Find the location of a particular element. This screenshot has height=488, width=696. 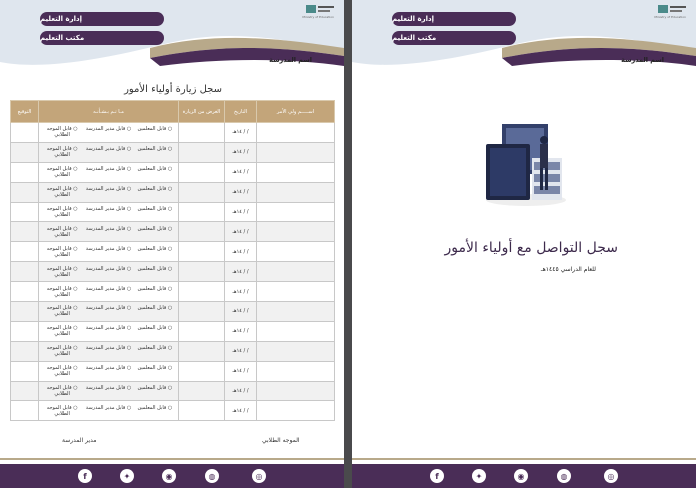

instagram-icon: ◎ is located at coordinates (611, 476).